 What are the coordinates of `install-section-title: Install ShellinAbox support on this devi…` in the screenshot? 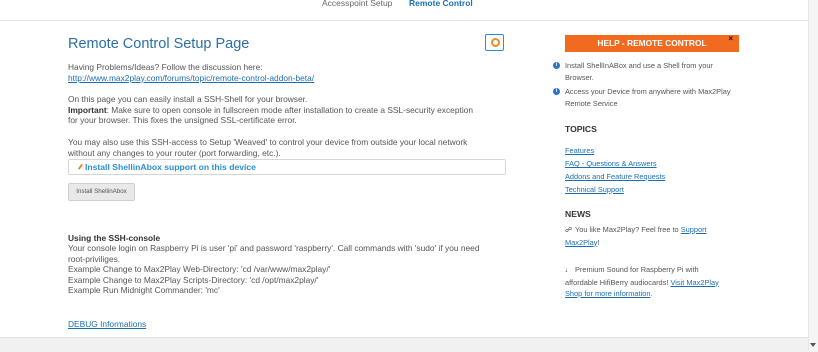 It's located at (170, 167).